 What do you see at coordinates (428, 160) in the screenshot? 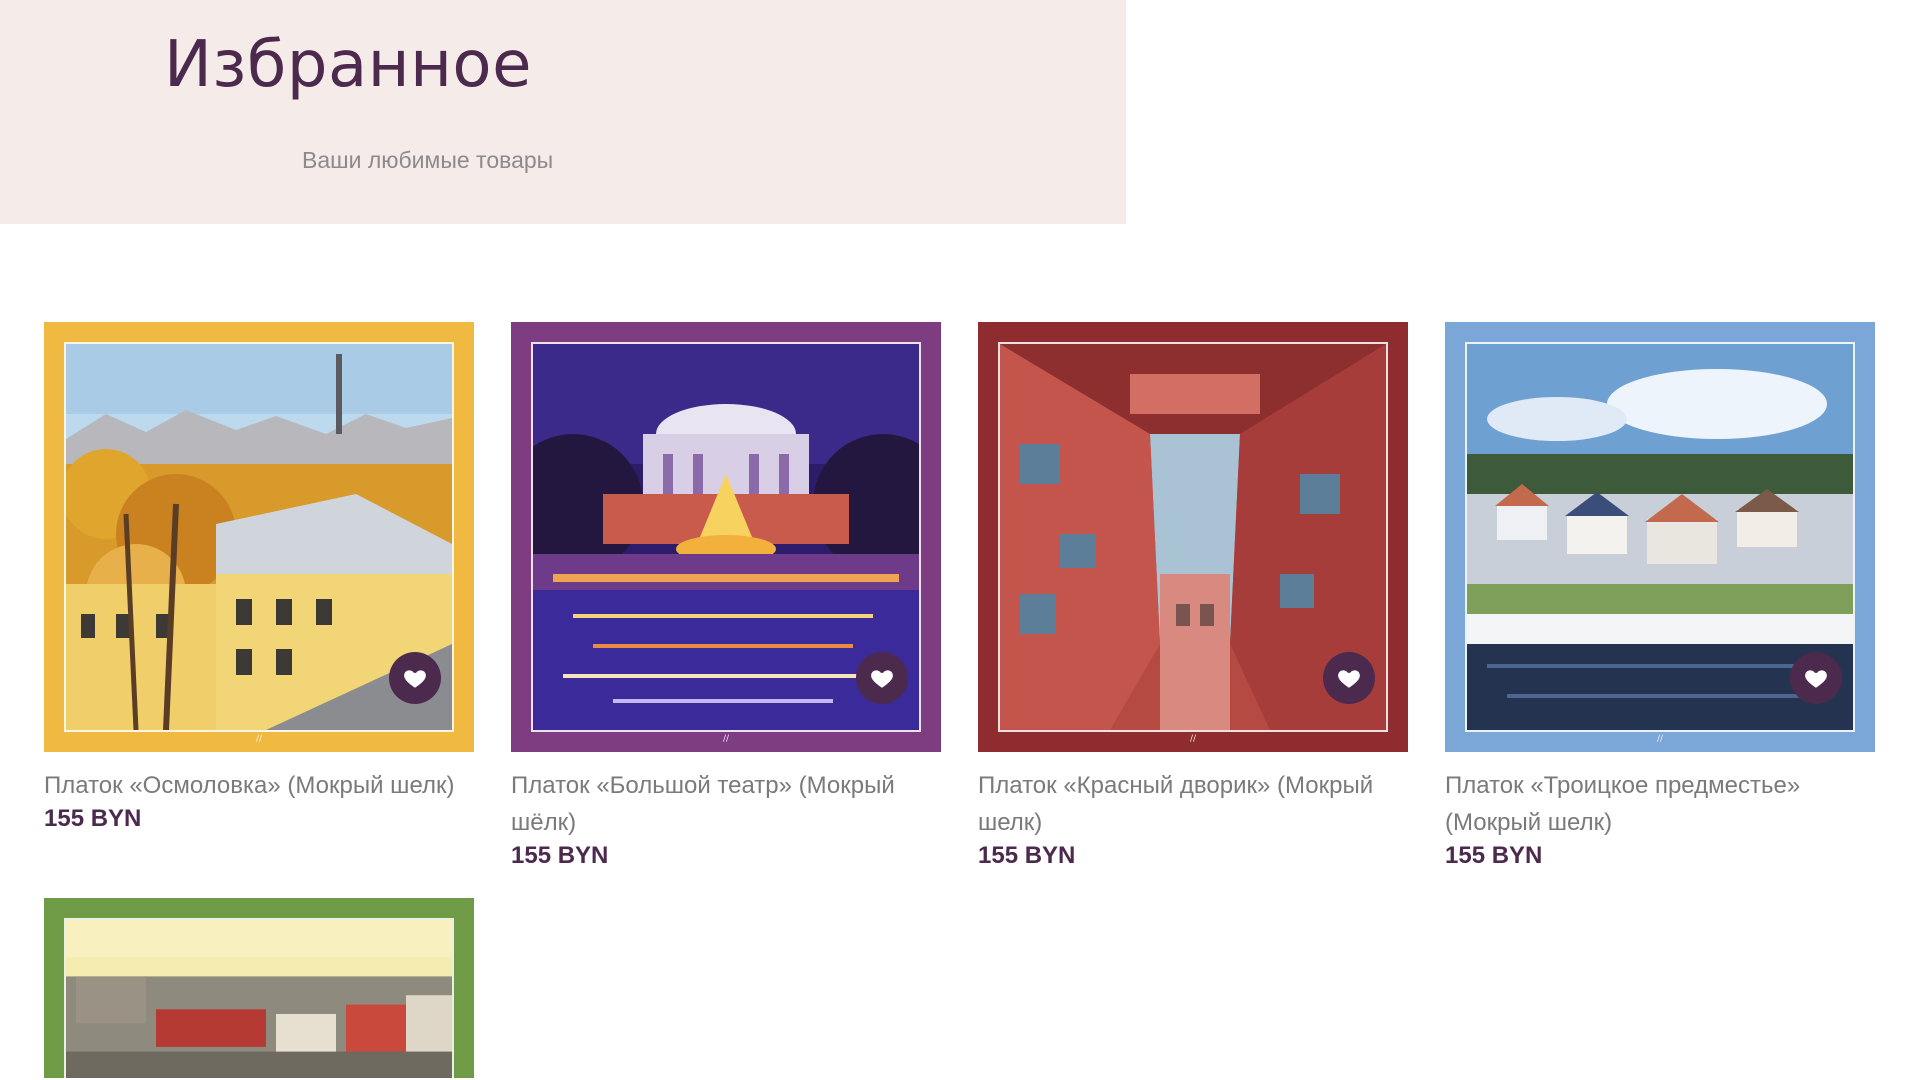
I see `page-subtitle: Ваши любимые товары` at bounding box center [428, 160].